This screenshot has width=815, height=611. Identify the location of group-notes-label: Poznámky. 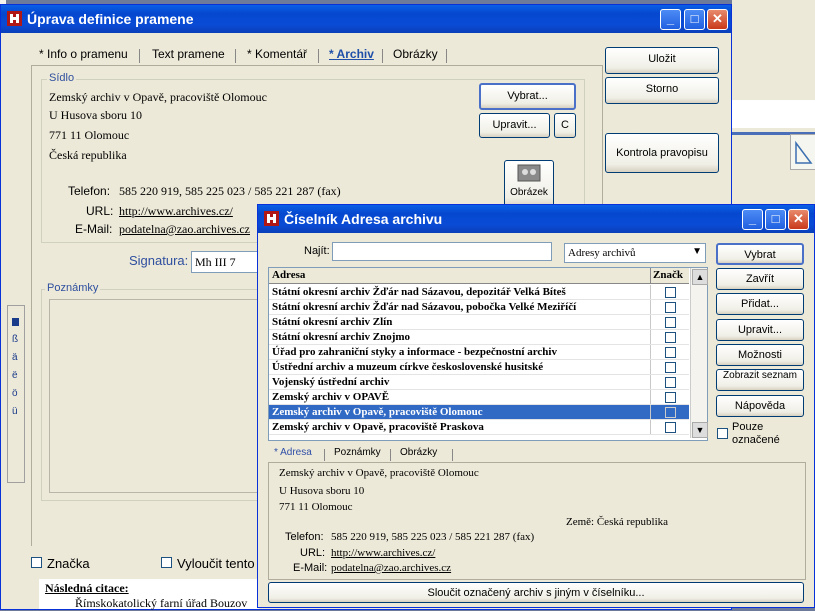
(73, 288).